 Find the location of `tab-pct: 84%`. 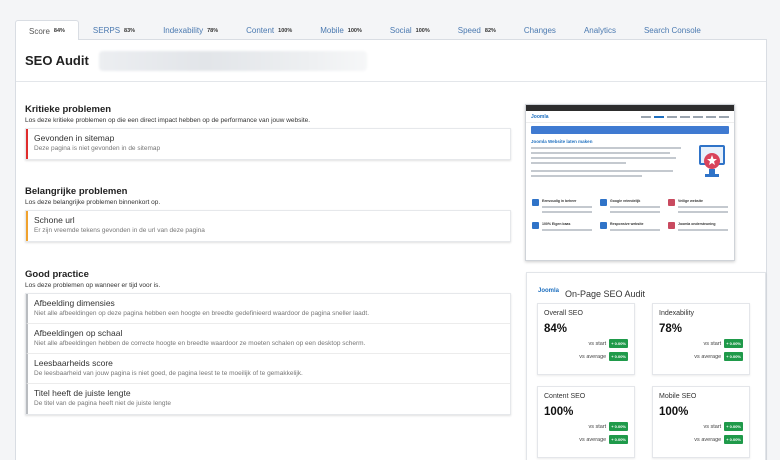

tab-pct: 84% is located at coordinates (59, 31).